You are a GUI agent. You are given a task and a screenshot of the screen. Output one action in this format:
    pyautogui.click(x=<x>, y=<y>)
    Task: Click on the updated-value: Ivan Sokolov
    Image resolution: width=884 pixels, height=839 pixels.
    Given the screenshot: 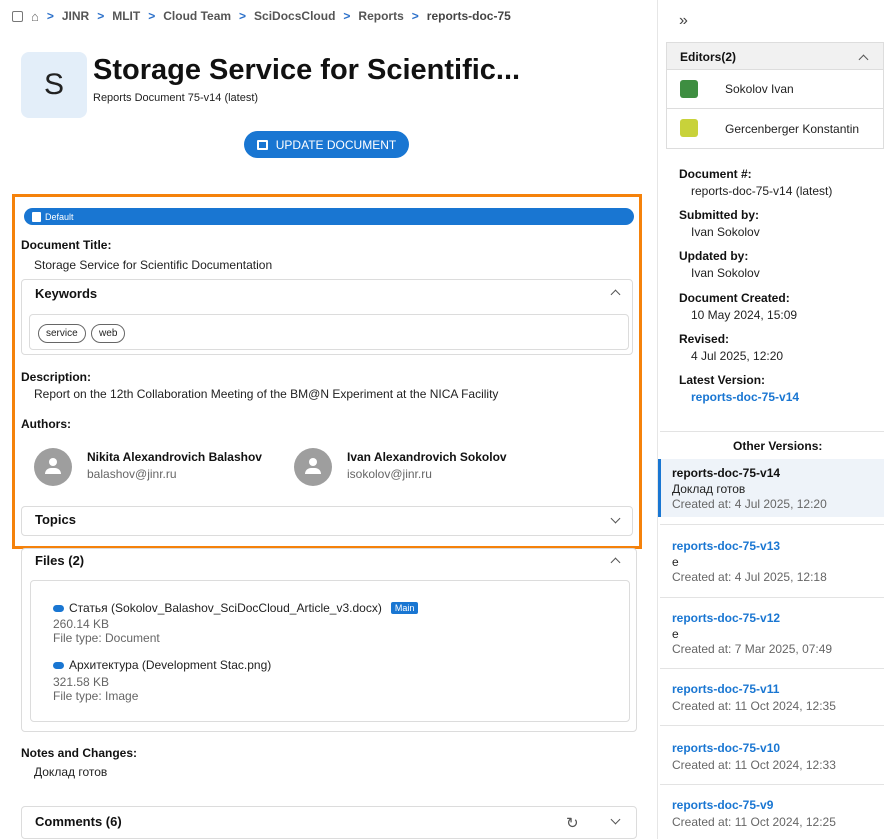 What is the action you would take?
    pyautogui.click(x=725, y=273)
    